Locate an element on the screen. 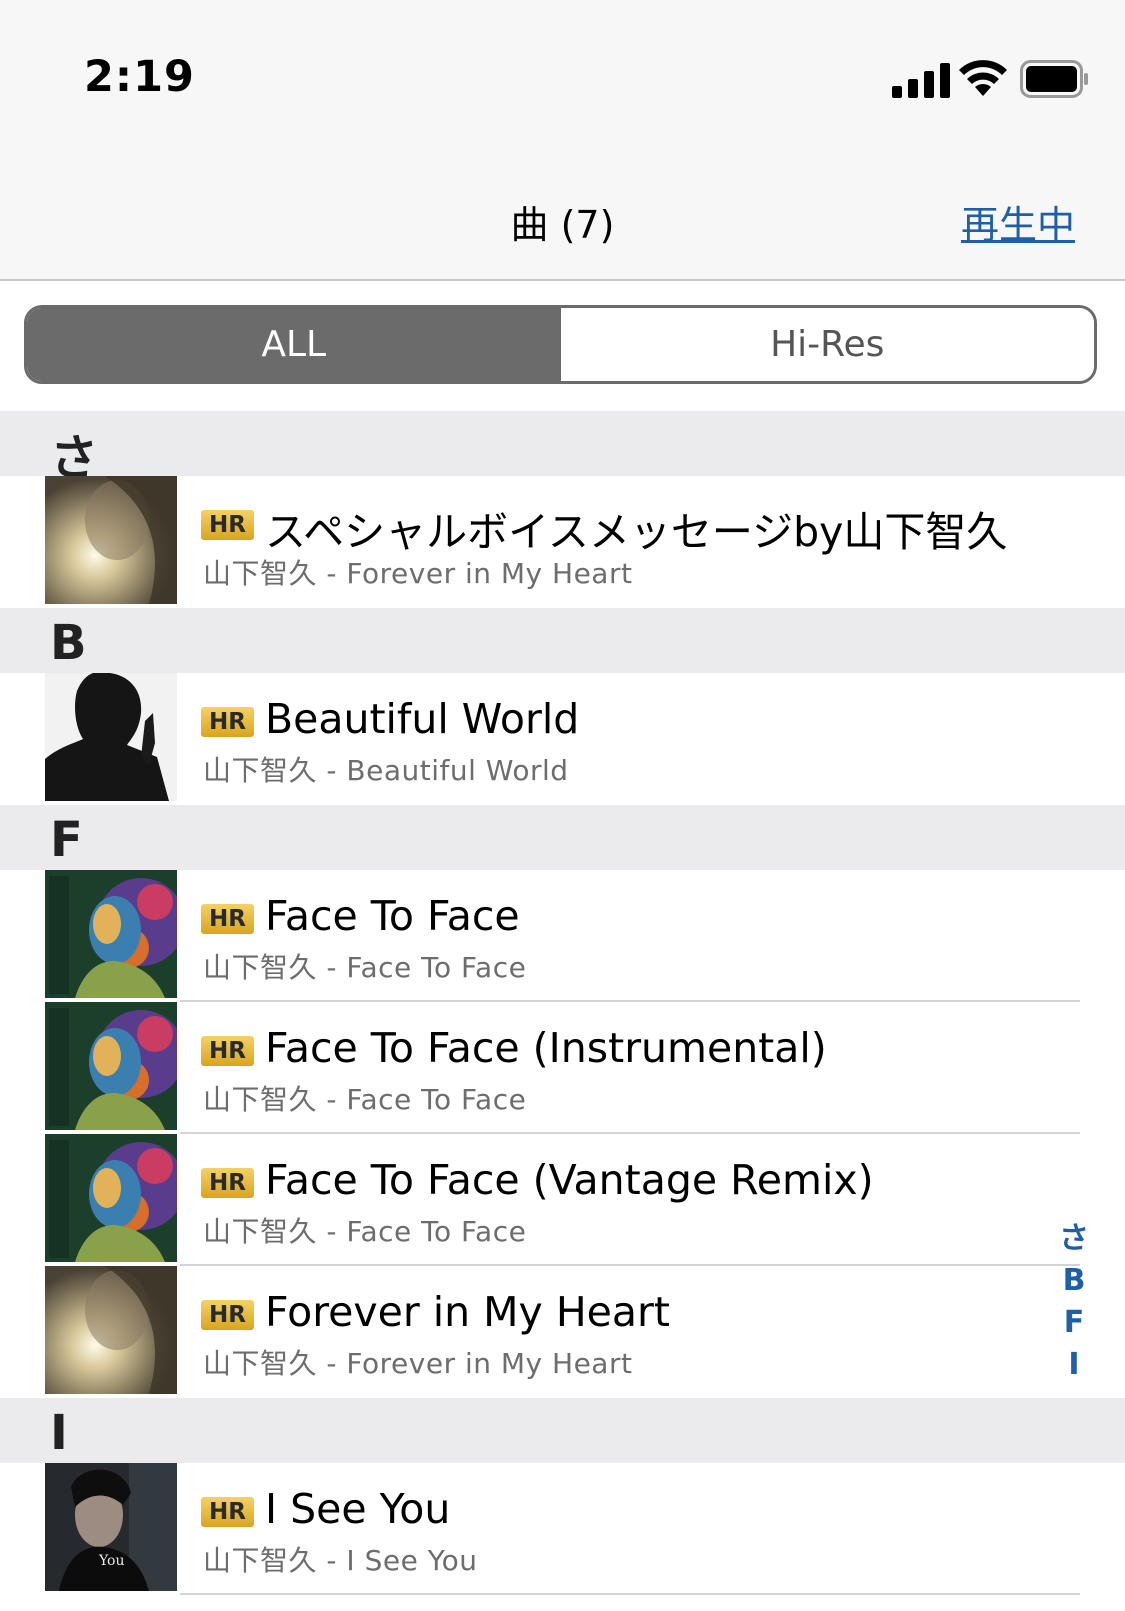  song-title: Beautiful World is located at coordinates (422, 719).